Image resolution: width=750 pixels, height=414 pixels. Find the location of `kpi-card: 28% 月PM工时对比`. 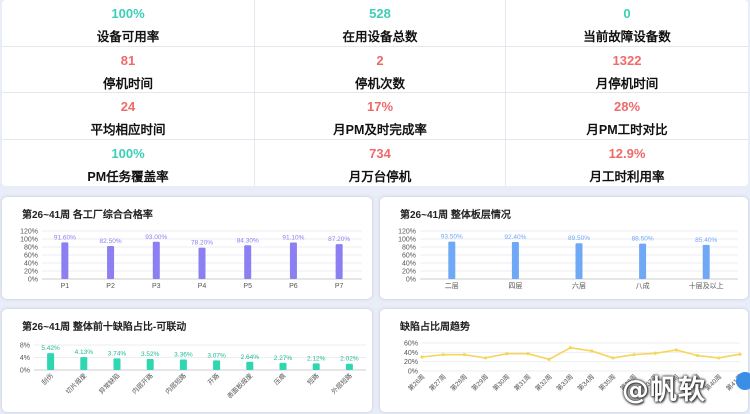

kpi-card: 28% 月PM工时对比 is located at coordinates (627, 116).